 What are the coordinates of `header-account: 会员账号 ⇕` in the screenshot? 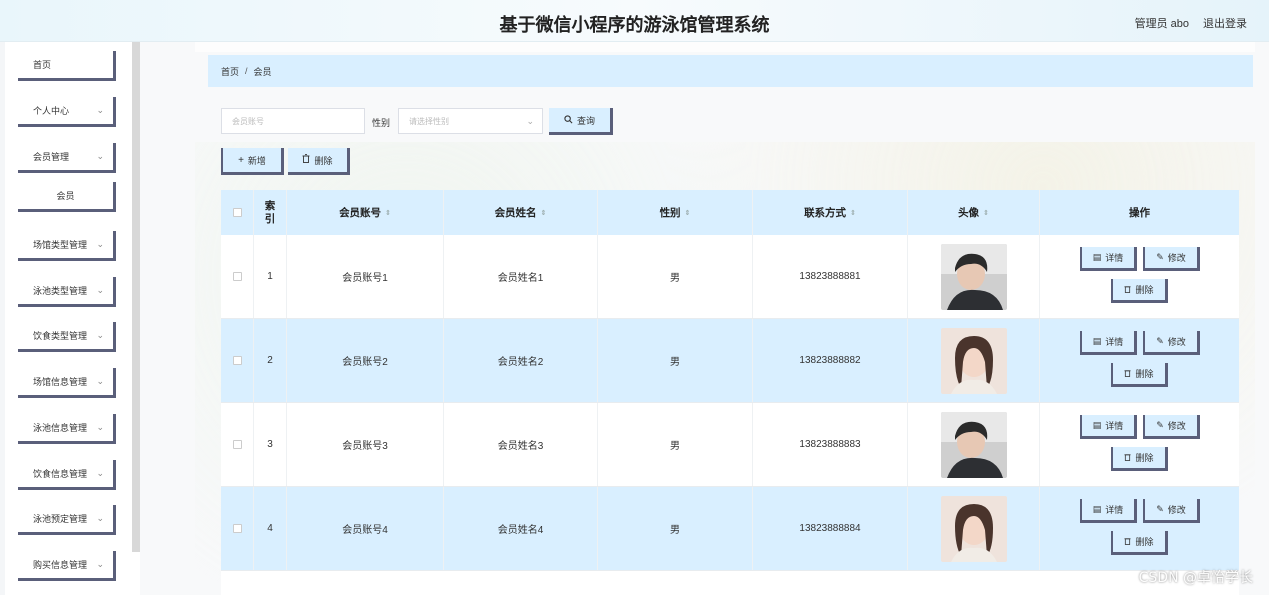 It's located at (365, 212).